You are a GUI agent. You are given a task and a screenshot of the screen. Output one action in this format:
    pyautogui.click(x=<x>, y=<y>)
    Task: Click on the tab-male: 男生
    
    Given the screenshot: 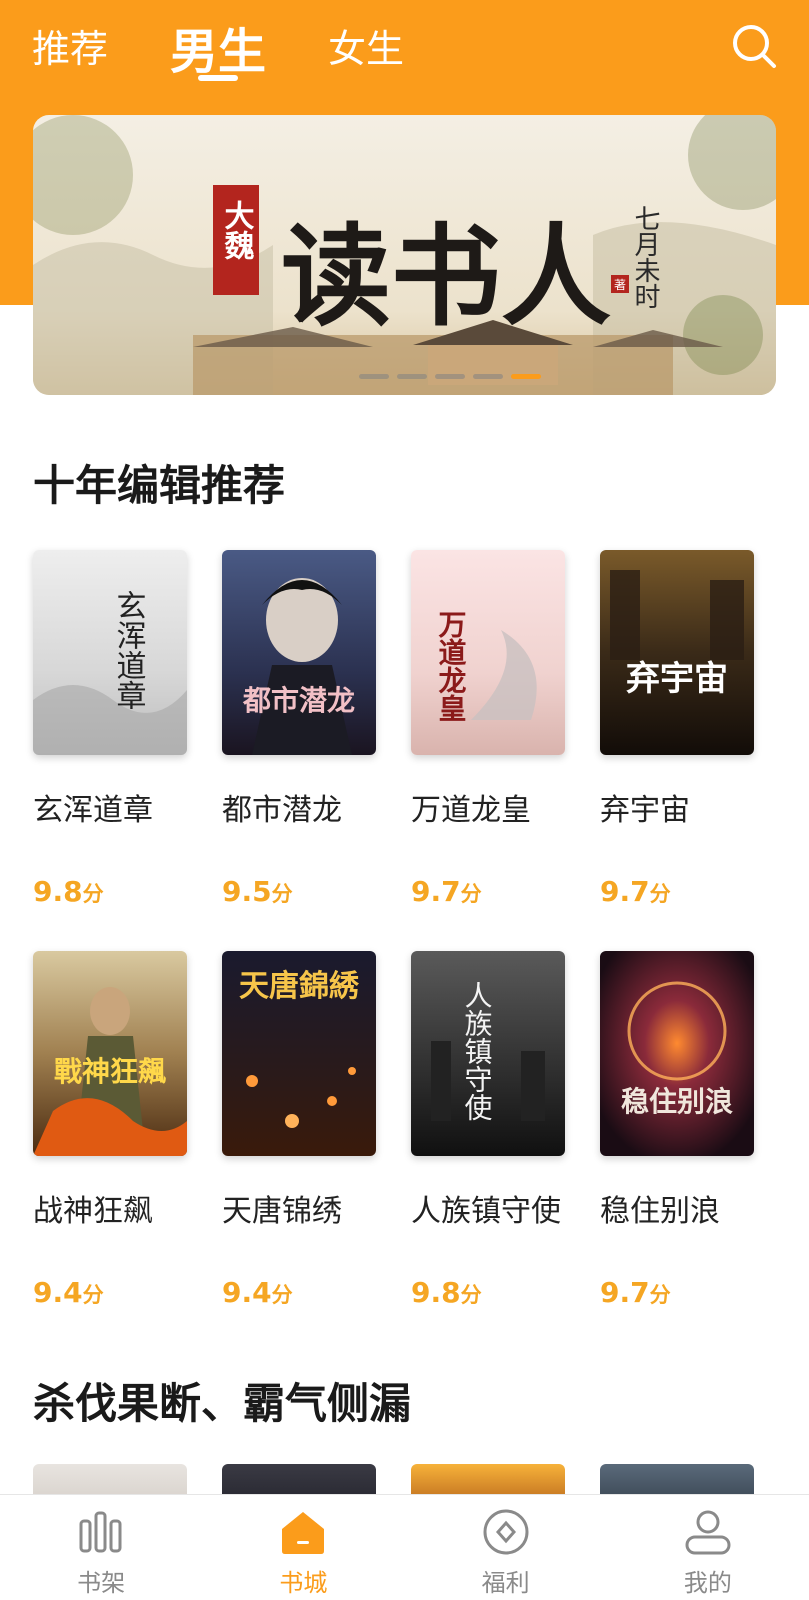 What is the action you would take?
    pyautogui.click(x=218, y=47)
    